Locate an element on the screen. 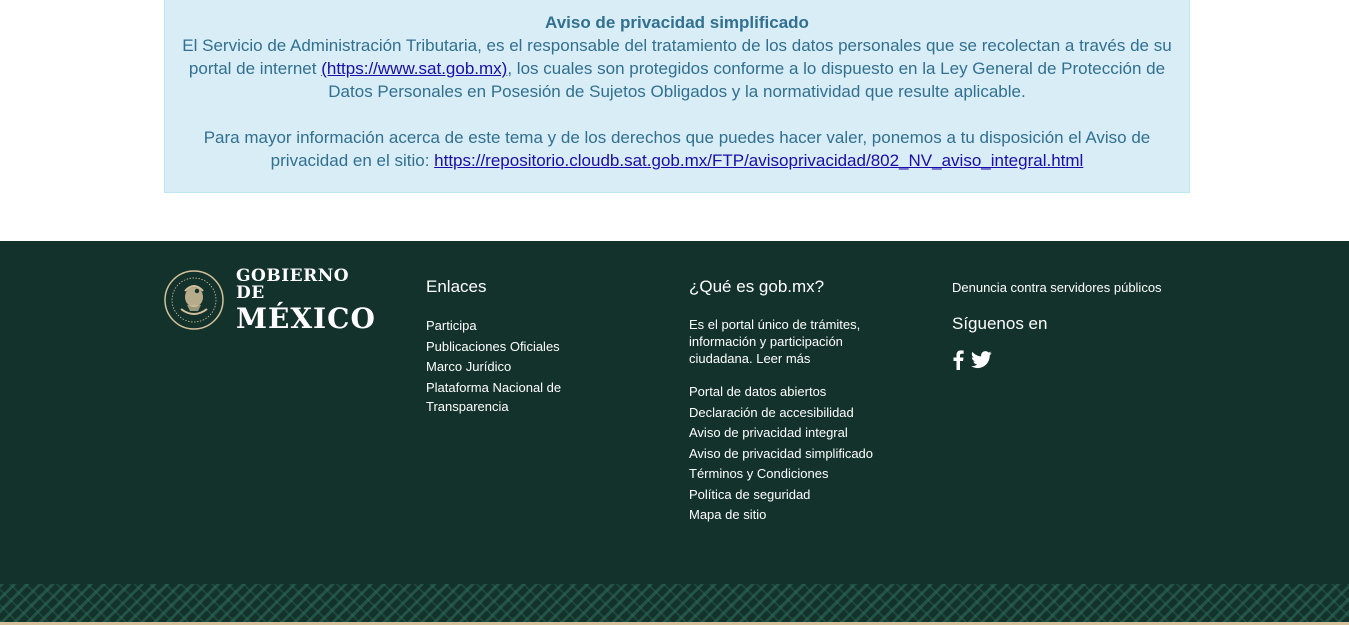 This screenshot has height=625, width=1349. siguenos-heading: Síguenos en is located at coordinates (1000, 323).